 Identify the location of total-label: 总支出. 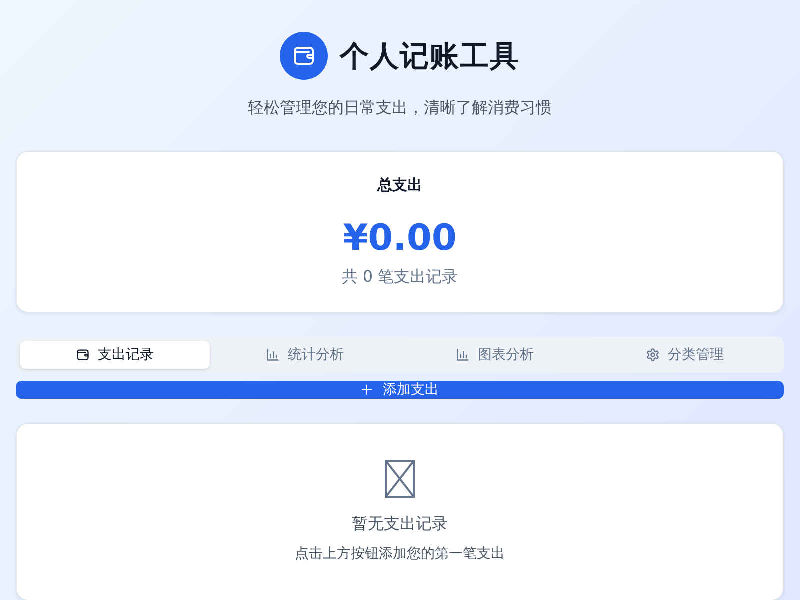
(400, 185).